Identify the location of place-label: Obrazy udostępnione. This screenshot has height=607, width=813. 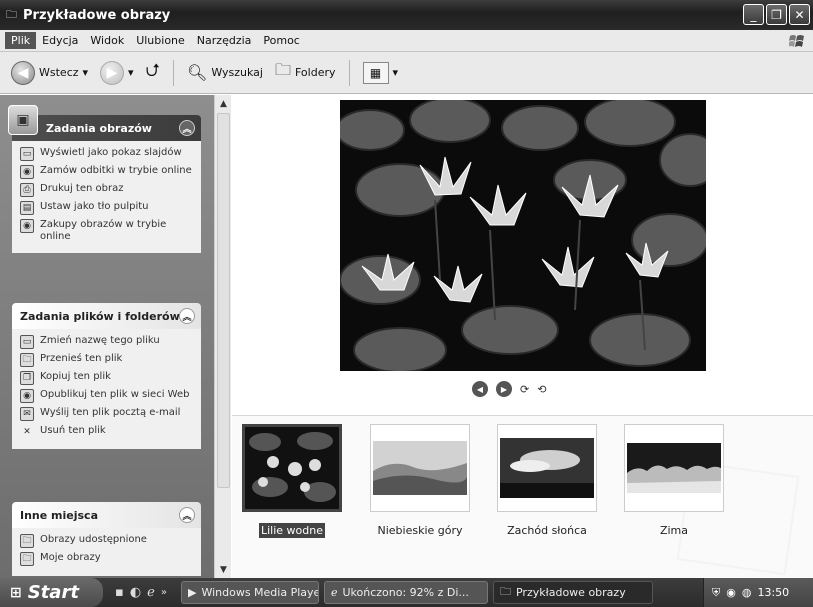
(93, 539).